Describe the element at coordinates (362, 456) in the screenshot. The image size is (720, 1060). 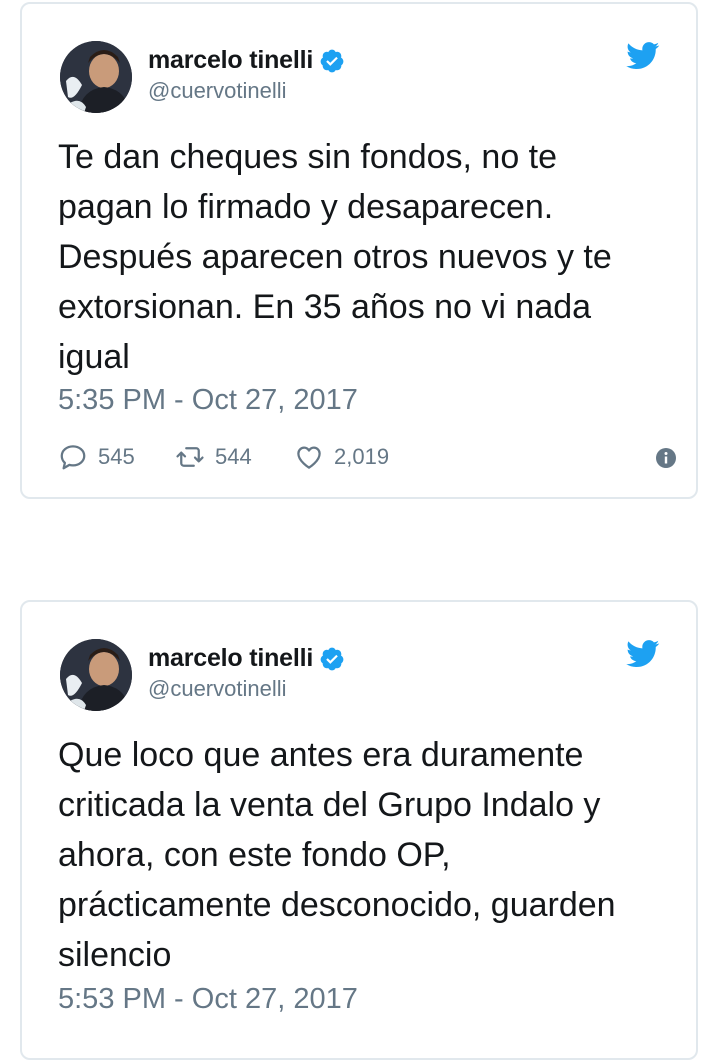
I see `like-count: 2,019` at that location.